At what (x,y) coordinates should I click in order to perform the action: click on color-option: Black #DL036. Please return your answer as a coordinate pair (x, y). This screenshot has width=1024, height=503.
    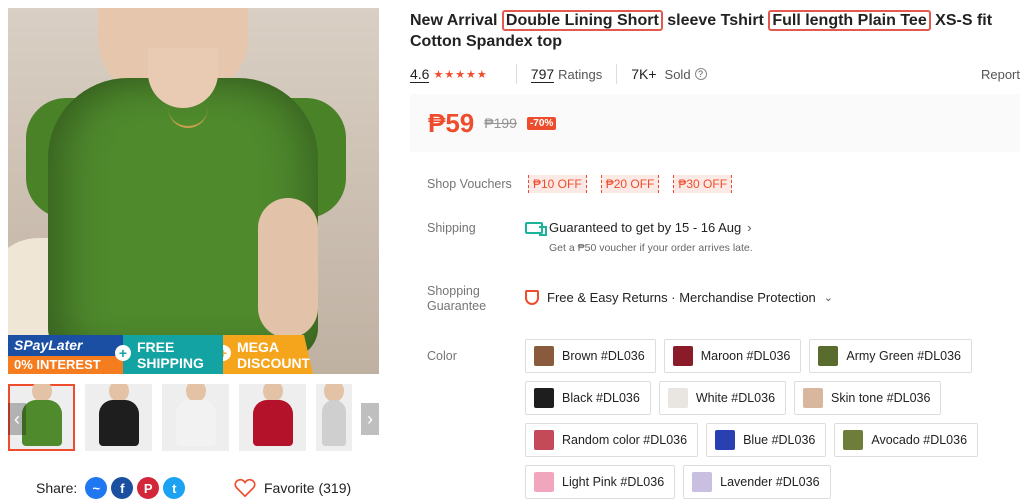
    Looking at the image, I should click on (588, 398).